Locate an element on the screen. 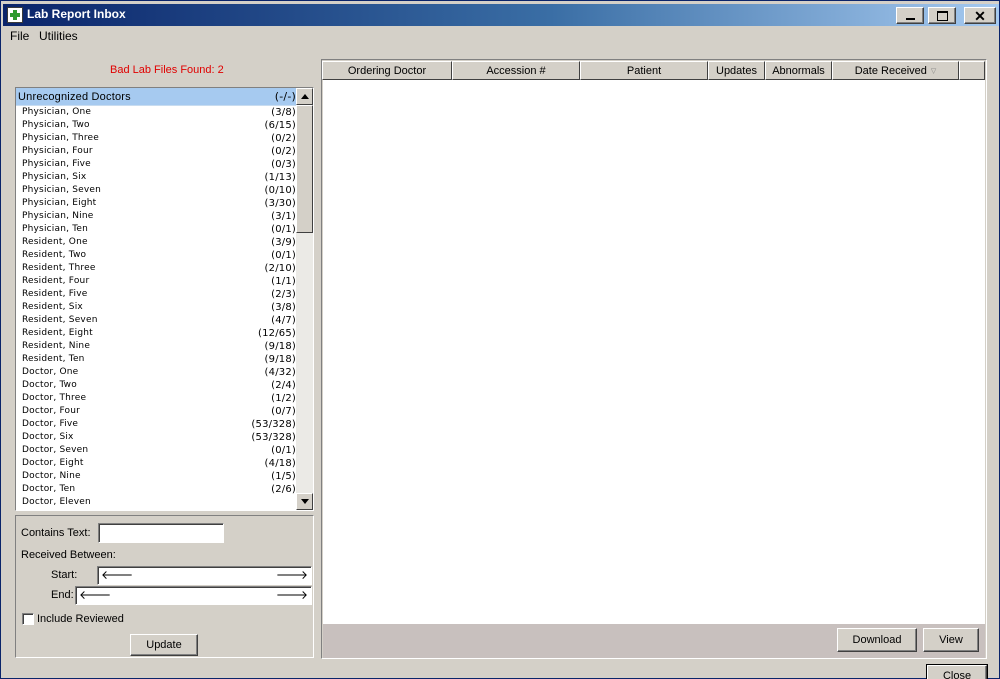 The width and height of the screenshot is (1000, 679). list-item-unrecognized-doctors: Unrecognized Doctors (-/-) is located at coordinates (156, 97).